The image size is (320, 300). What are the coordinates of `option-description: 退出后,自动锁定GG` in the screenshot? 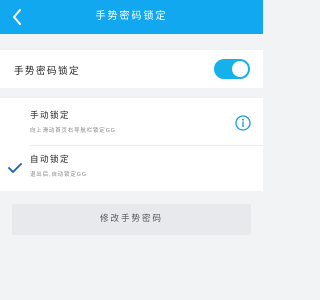 It's located at (58, 175).